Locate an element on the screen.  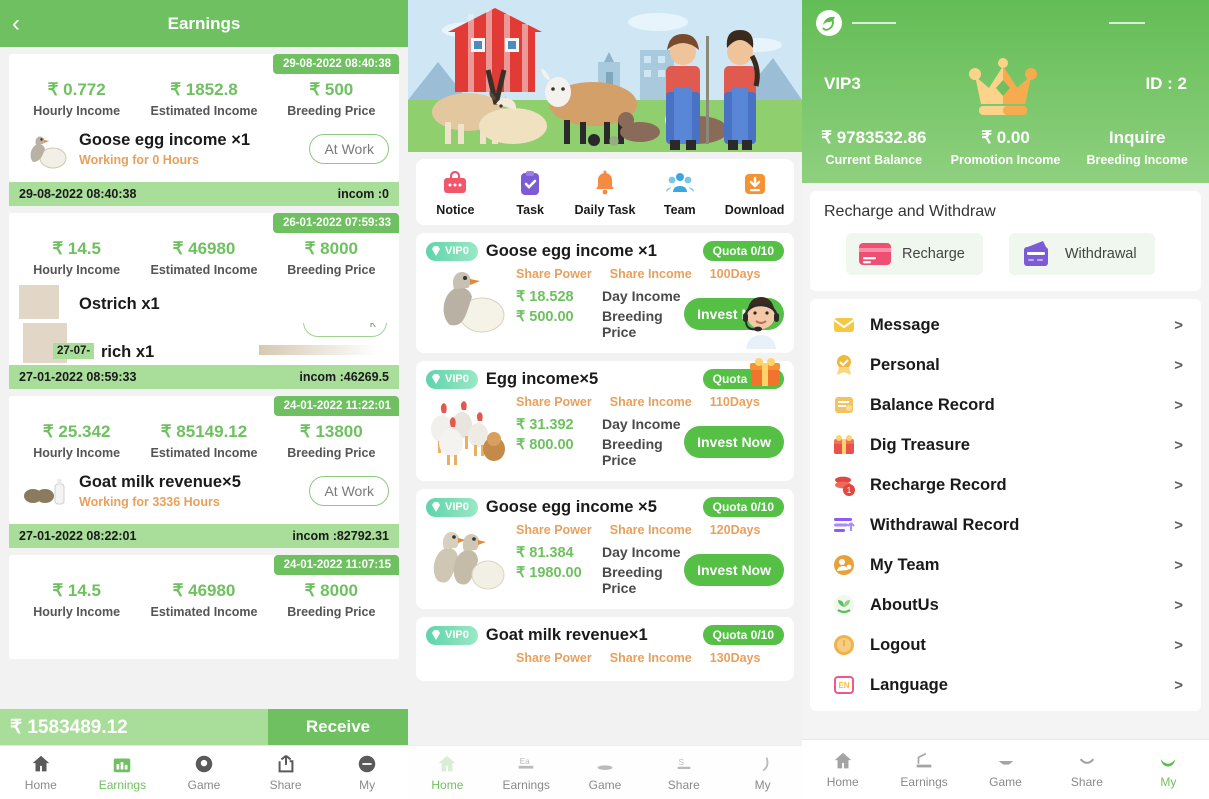
home-icon is located at coordinates (447, 763).